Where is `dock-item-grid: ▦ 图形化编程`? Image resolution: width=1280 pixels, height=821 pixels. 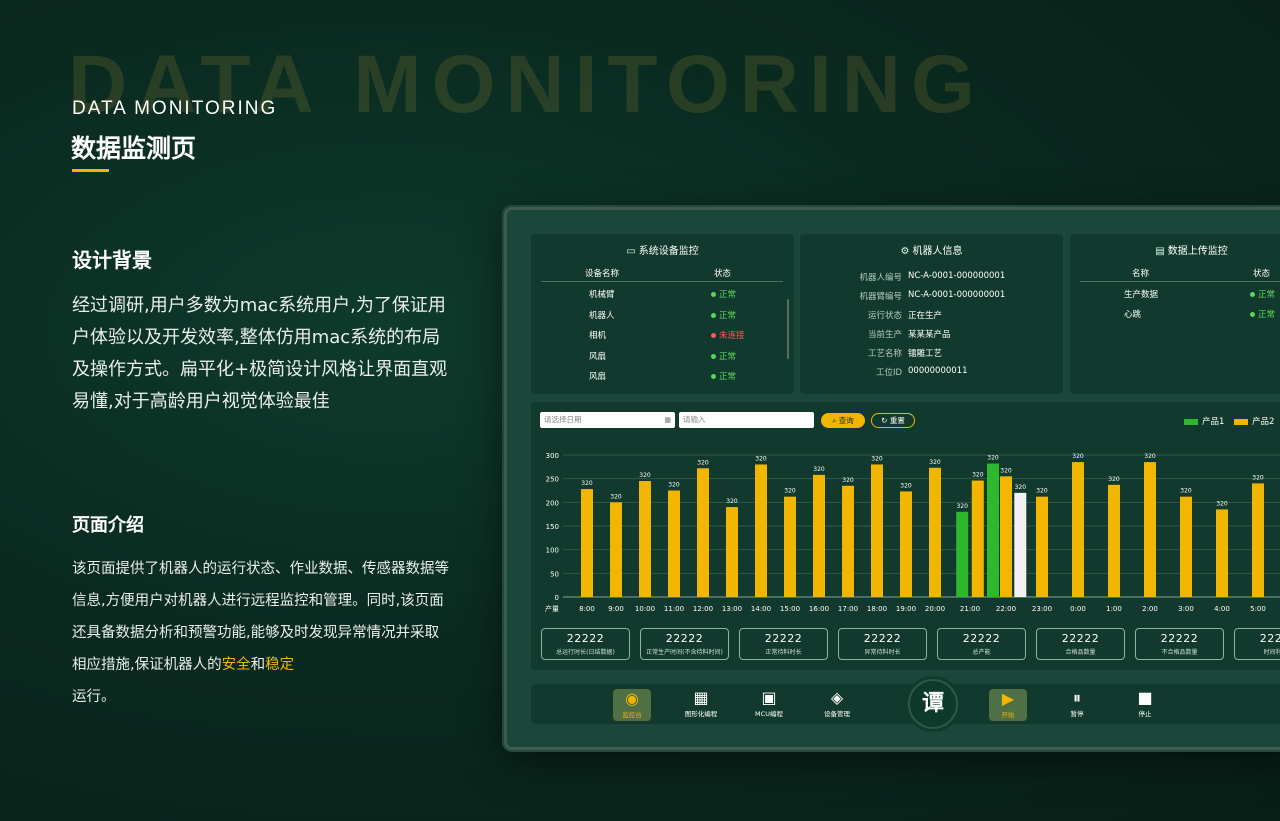
dock-item-grid: ▦ 图形化编程 is located at coordinates (701, 704).